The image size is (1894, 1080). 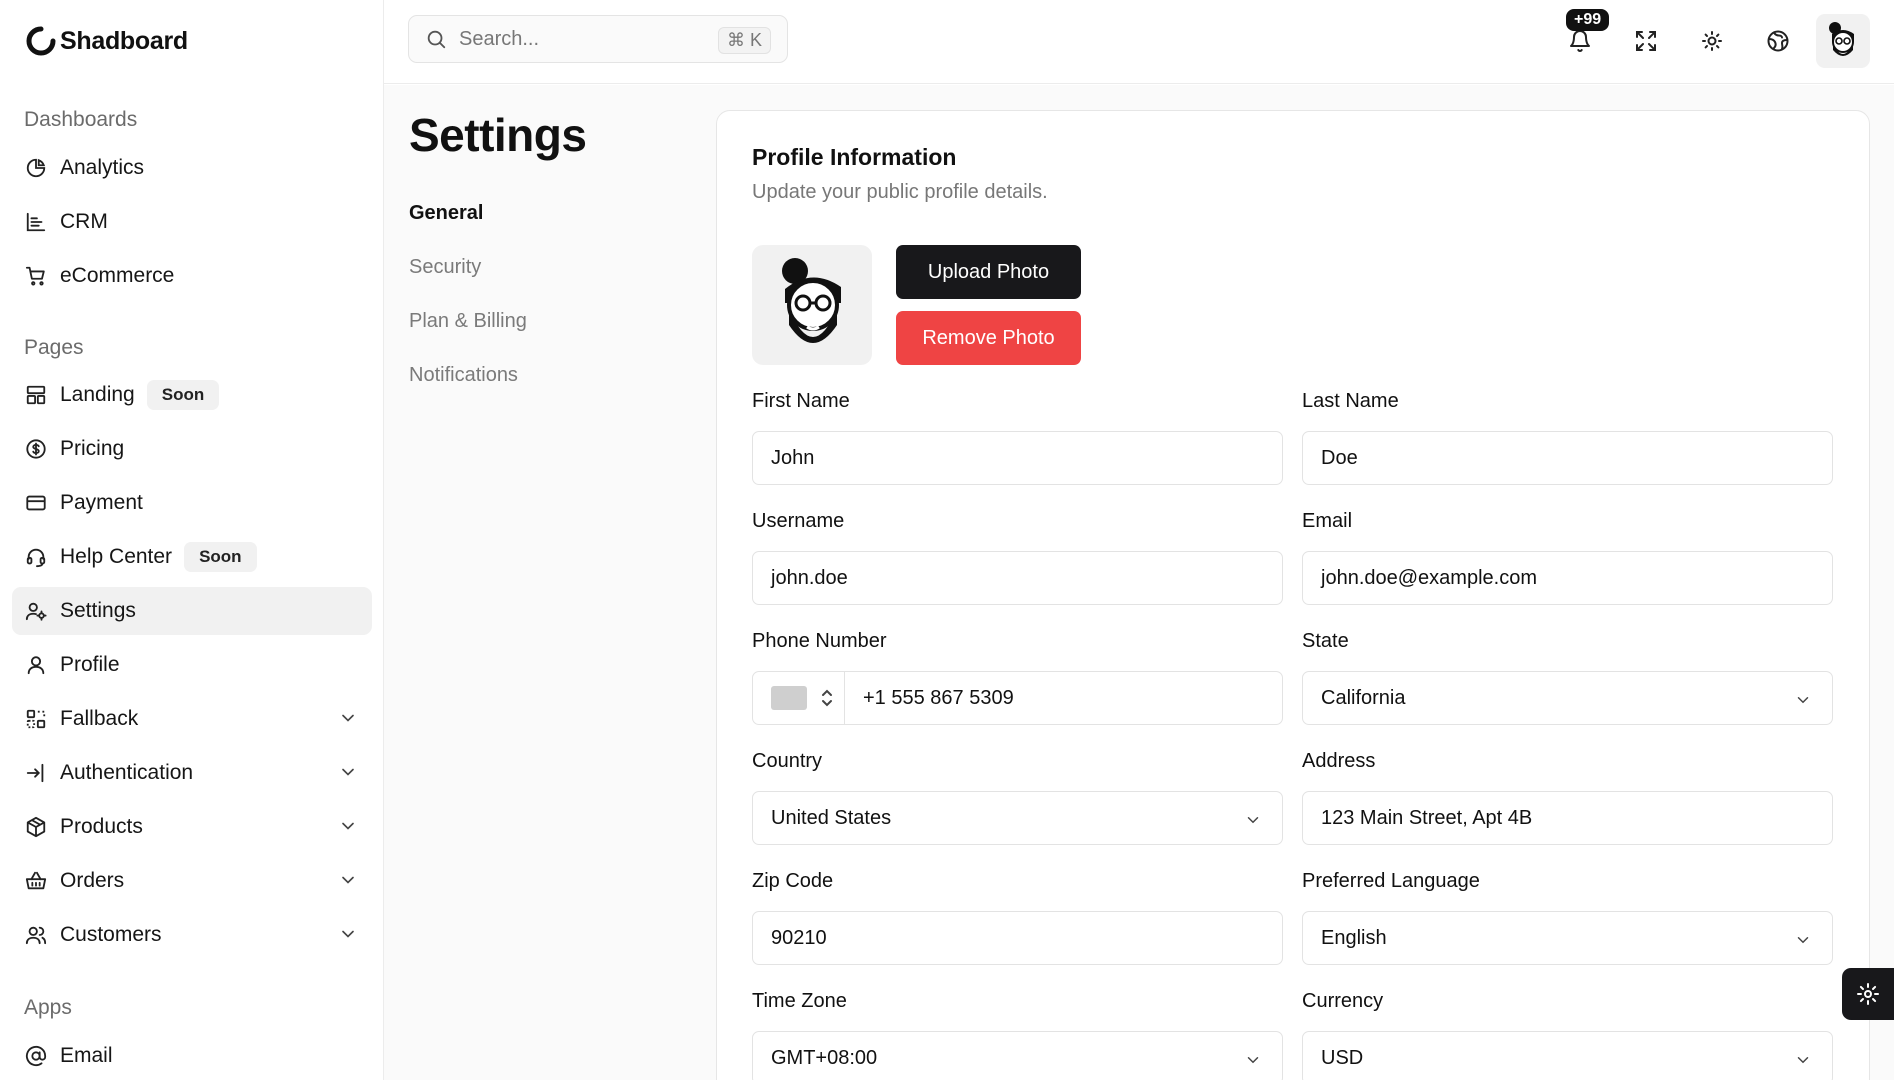 I want to click on search-icon, so click(x=436, y=39).